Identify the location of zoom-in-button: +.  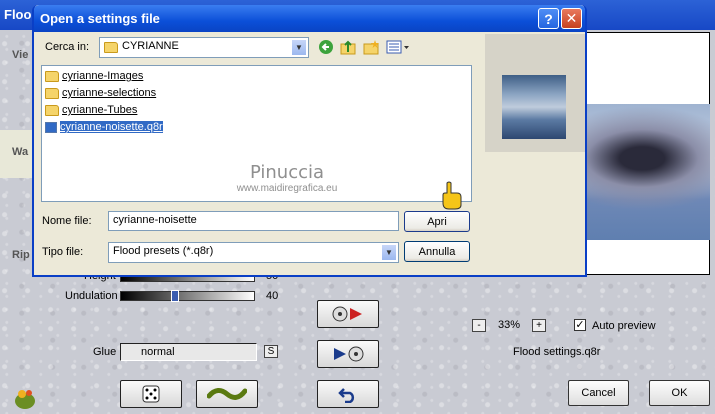
(539, 325).